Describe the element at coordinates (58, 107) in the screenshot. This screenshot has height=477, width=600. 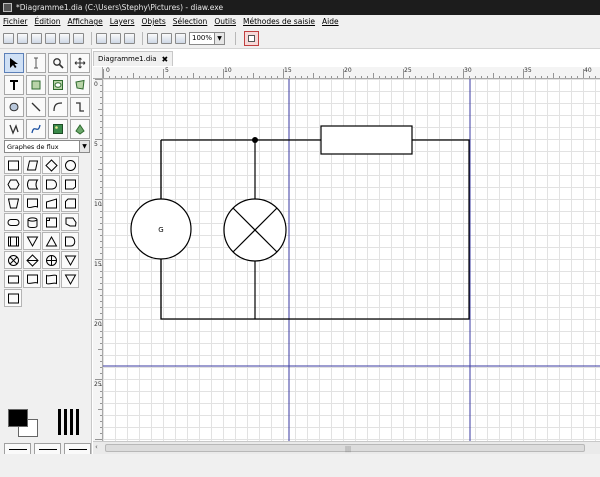
I see `arc-icon` at that location.